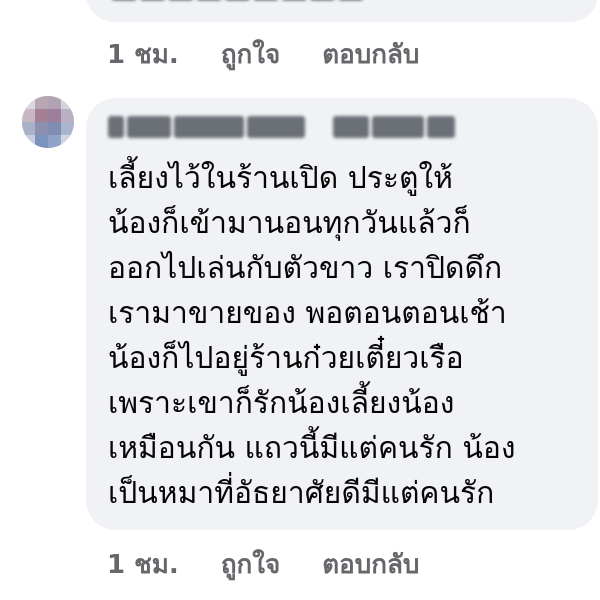 Image resolution: width=600 pixels, height=600 pixels. What do you see at coordinates (312, 448) in the screenshot?
I see `comment-line: เหมือนกัน แถวนี้มีแต่คนรัก น้อง` at bounding box center [312, 448].